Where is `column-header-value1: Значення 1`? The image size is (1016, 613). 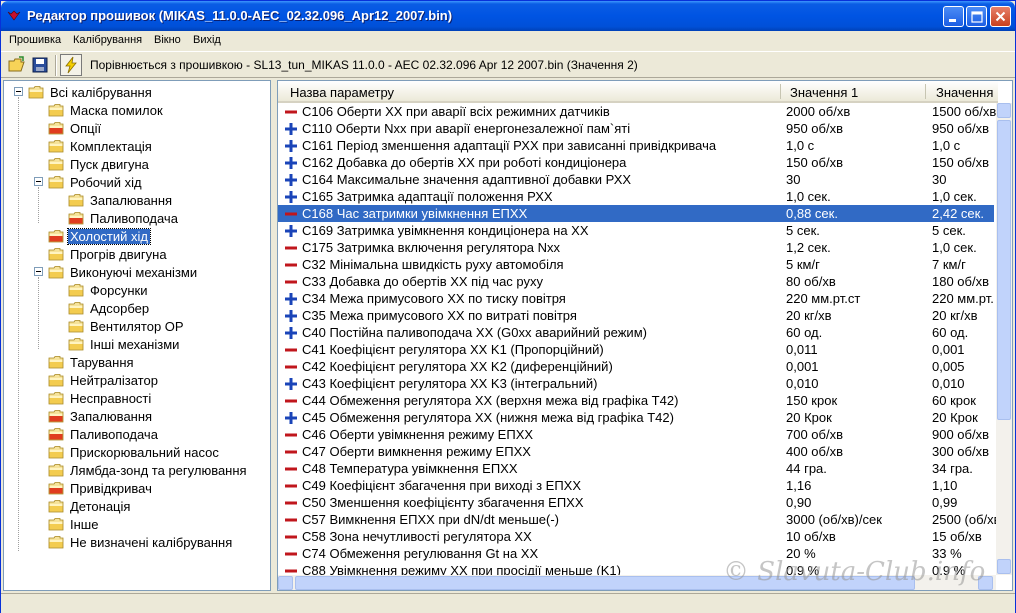
column-header-value1: Значення 1 is located at coordinates (824, 92).